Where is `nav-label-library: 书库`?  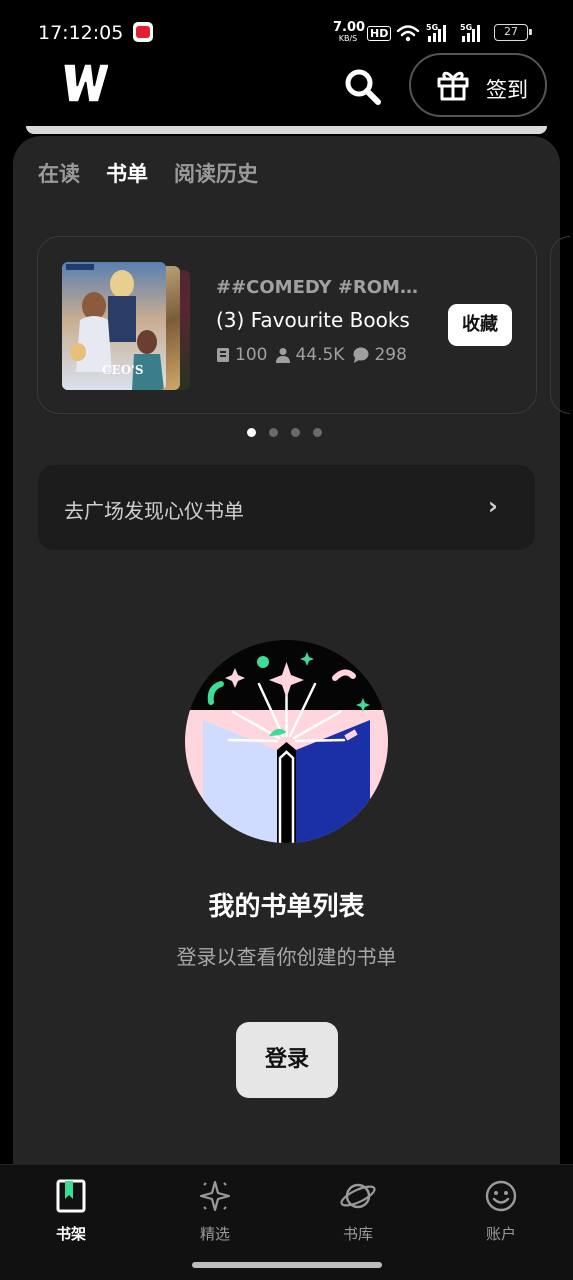 nav-label-library: 书库 is located at coordinates (357, 1234).